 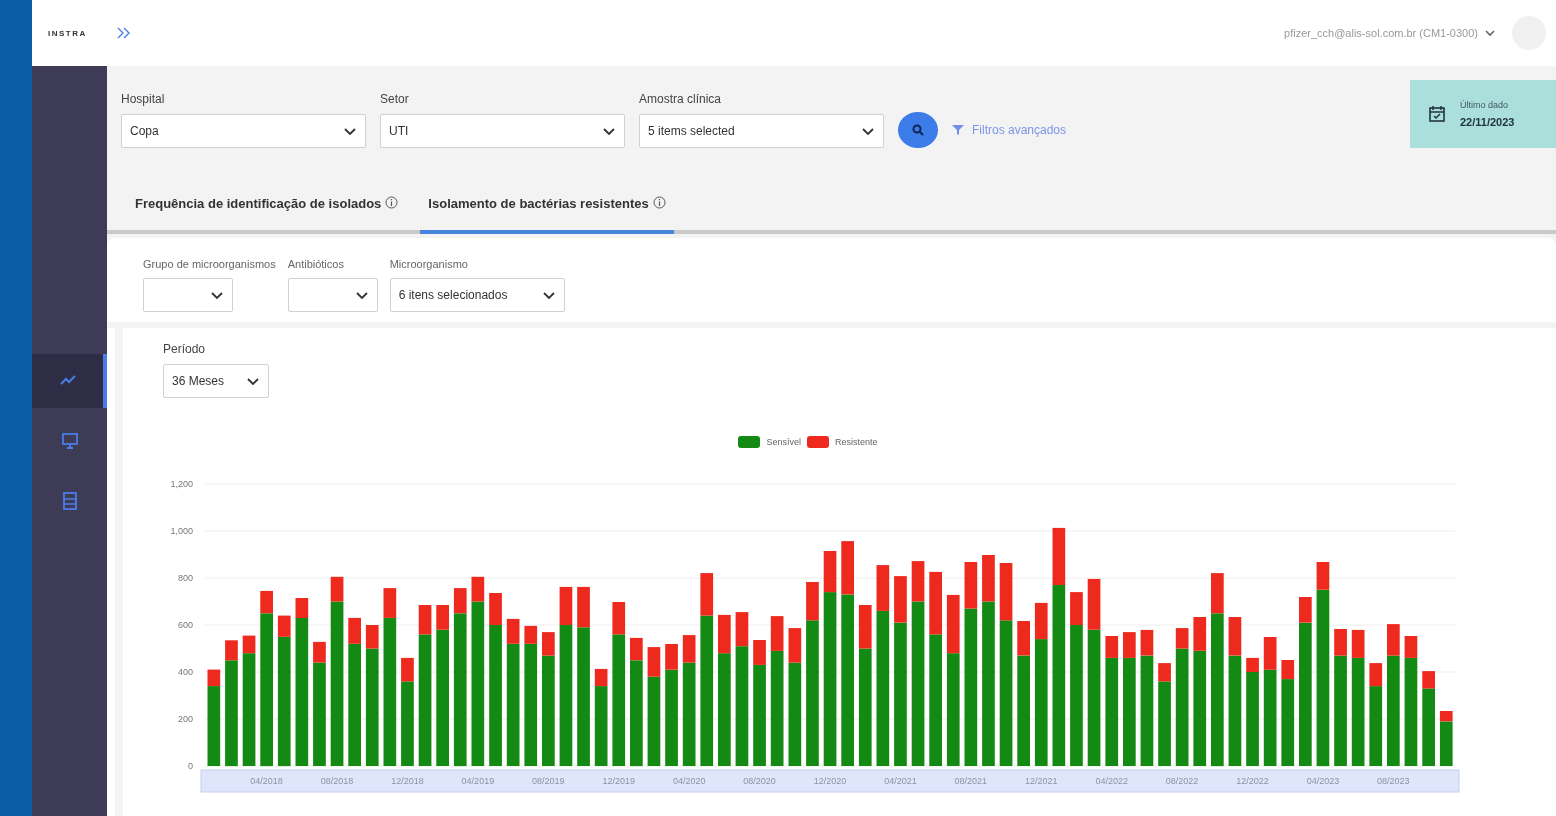 I want to click on select-field, so click(x=332, y=295).